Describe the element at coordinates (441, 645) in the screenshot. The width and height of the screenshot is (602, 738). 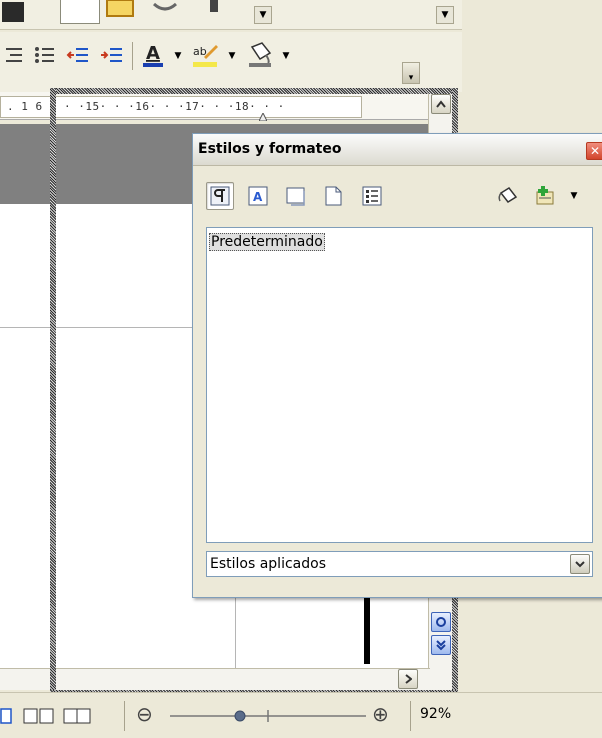
I see `next-page-icon` at that location.